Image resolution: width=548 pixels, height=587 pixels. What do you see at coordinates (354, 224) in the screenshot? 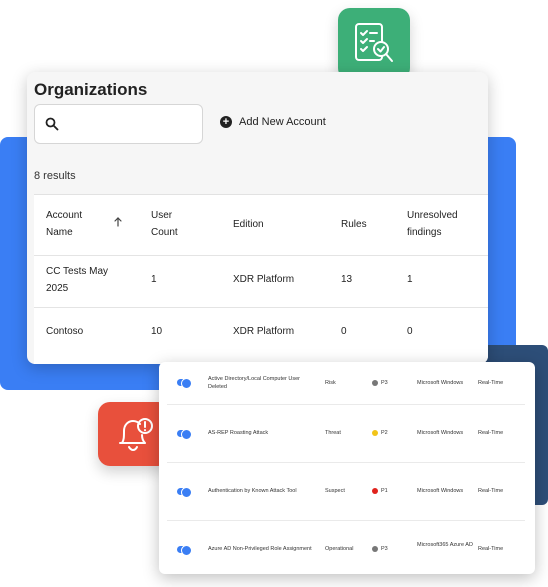
I see `column-header-rules: Rules` at bounding box center [354, 224].